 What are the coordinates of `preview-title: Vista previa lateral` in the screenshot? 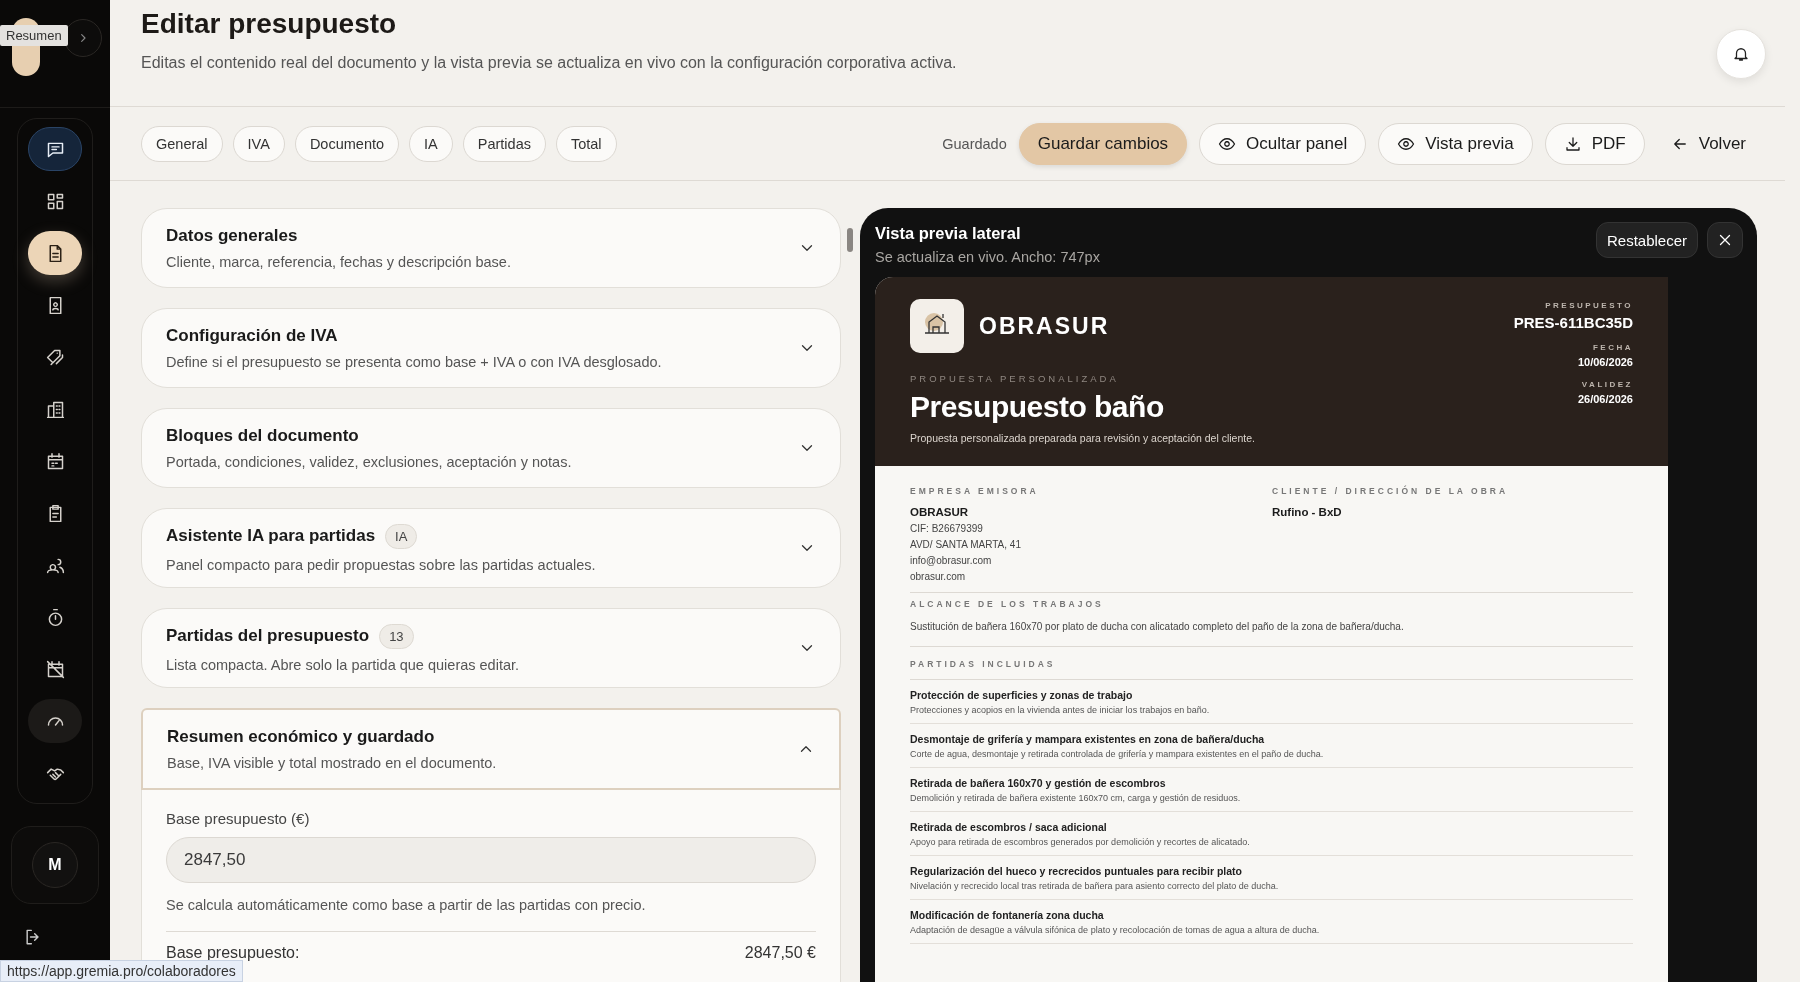 It's located at (948, 233).